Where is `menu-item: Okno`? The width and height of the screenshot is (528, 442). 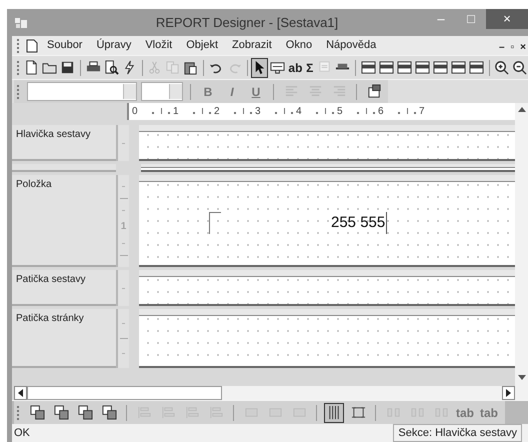 menu-item: Okno is located at coordinates (299, 45).